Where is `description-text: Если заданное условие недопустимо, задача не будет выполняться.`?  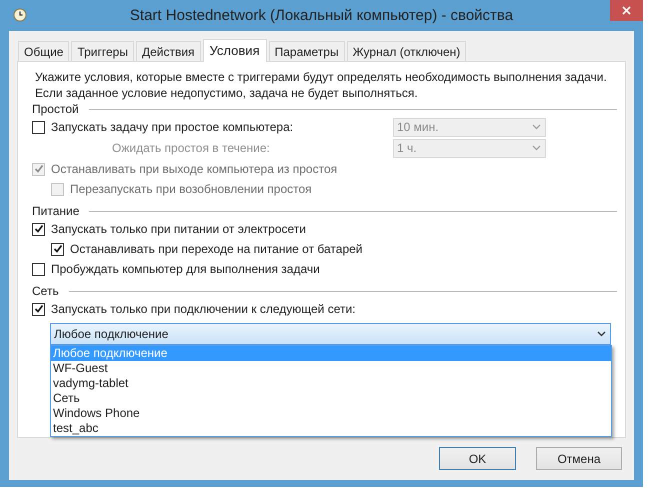
description-text: Если заданное условие недопустимо, задача не будет выполняться. is located at coordinates (226, 93).